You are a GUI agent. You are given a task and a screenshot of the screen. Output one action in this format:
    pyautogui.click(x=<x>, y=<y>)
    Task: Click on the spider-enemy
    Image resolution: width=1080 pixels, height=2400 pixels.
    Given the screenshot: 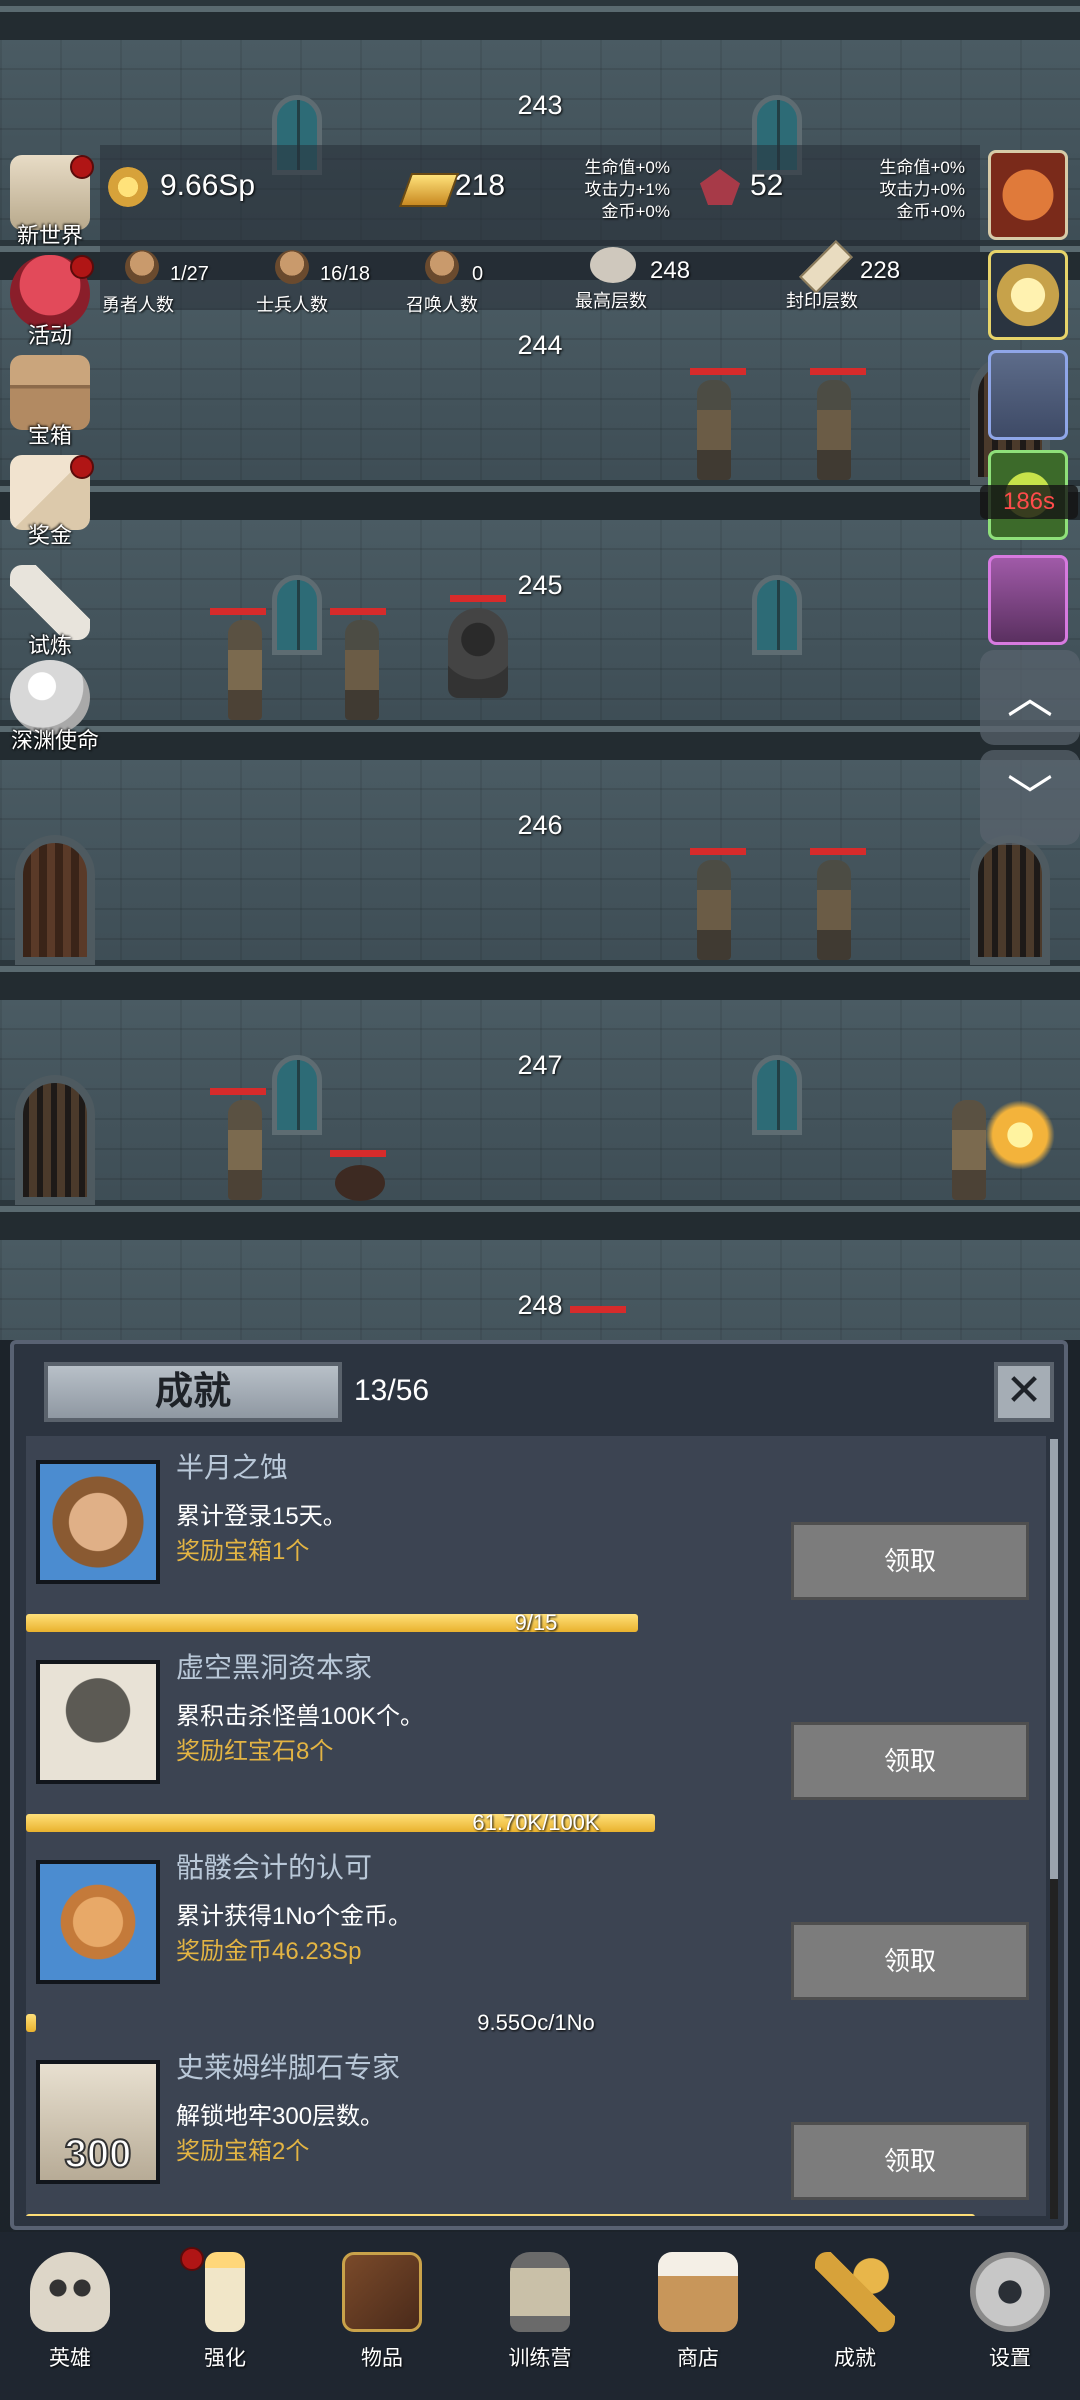 What is the action you would take?
    pyautogui.click(x=360, y=1183)
    